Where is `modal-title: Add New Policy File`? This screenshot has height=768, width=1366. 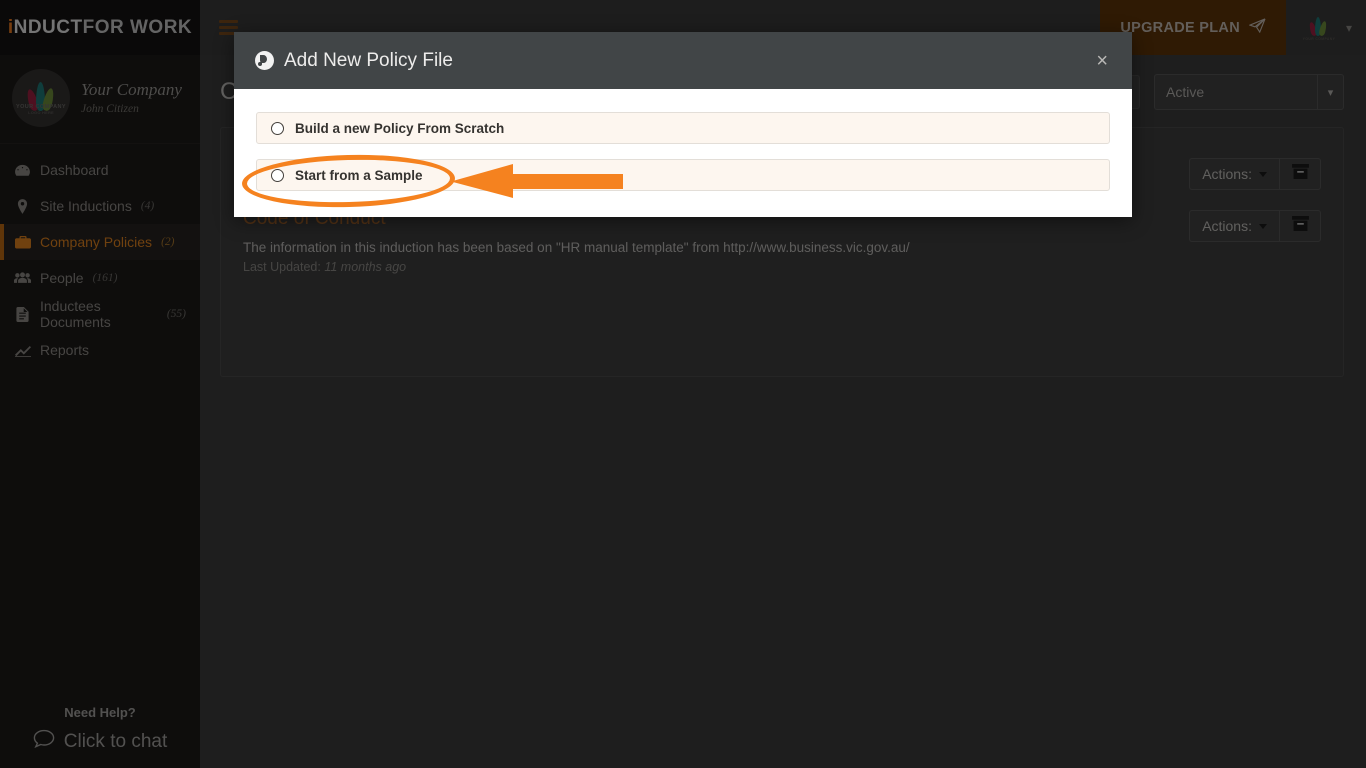 modal-title: Add New Policy File is located at coordinates (354, 61).